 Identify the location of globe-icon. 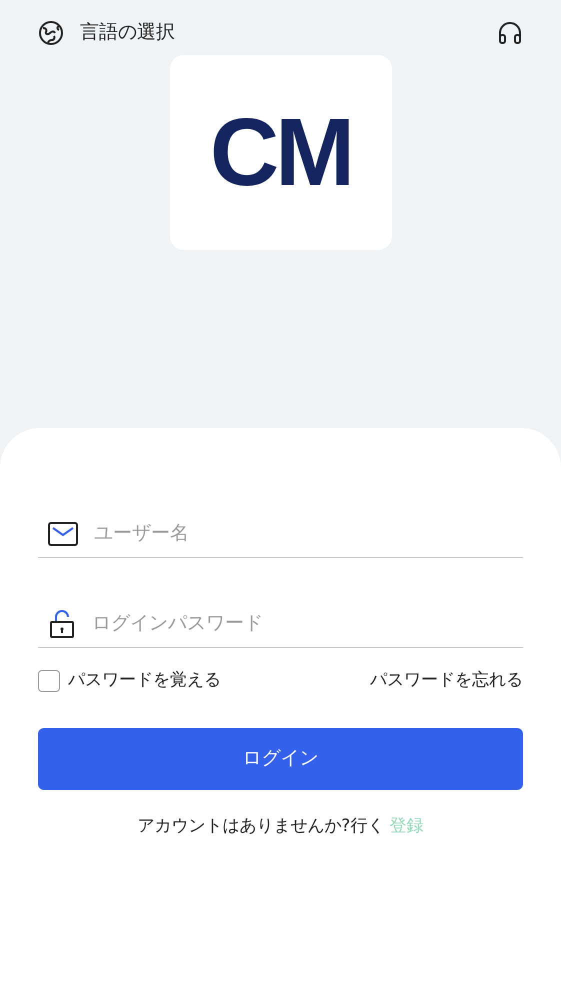
(51, 33).